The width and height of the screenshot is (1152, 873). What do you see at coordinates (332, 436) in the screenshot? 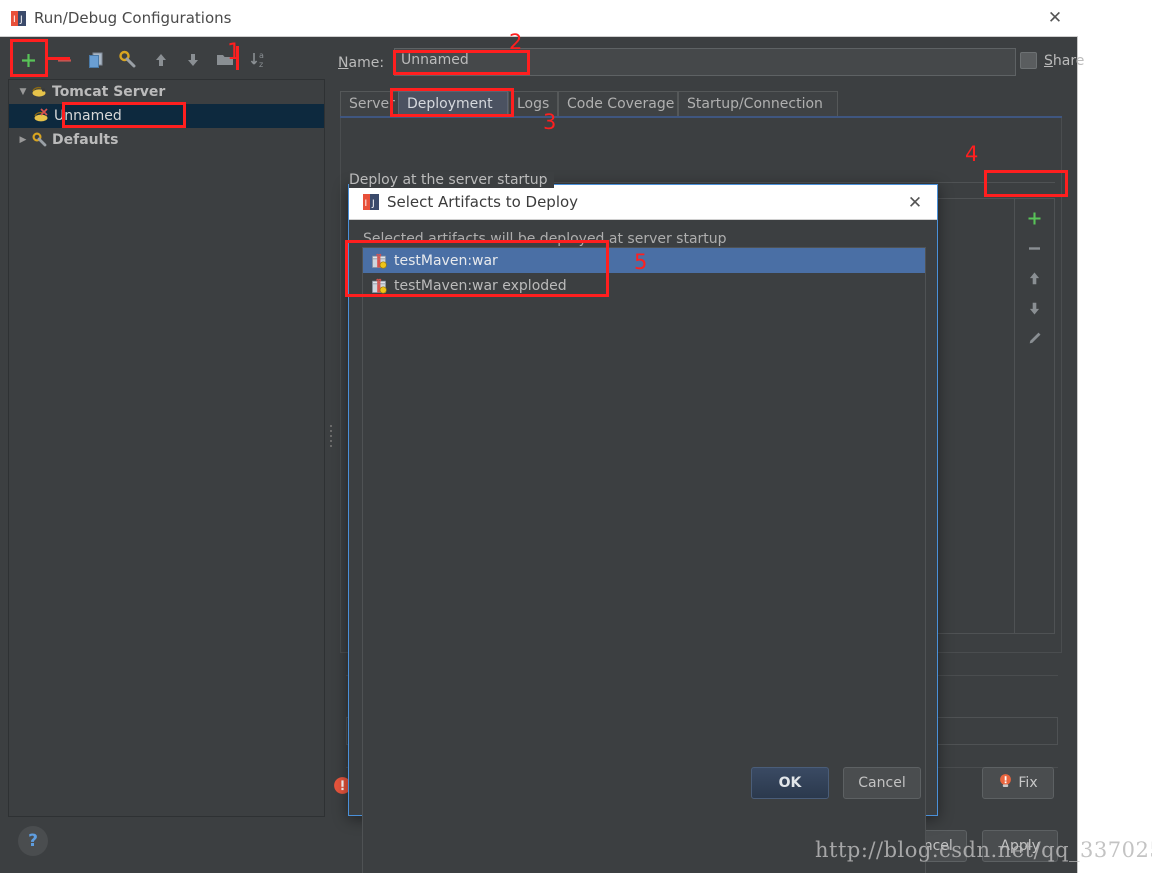
I see `splitter-handle` at bounding box center [332, 436].